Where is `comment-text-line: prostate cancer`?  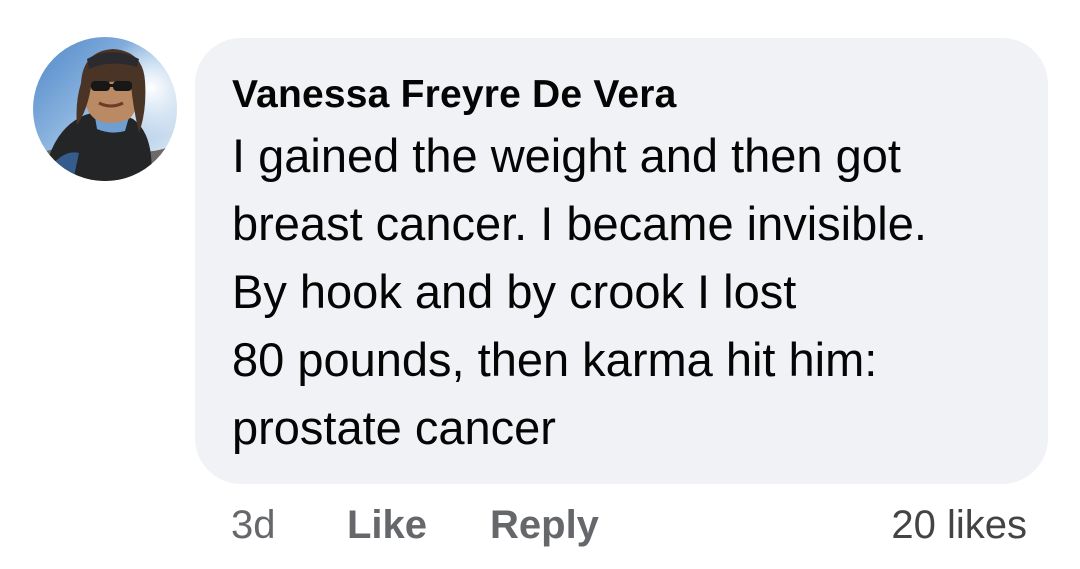 comment-text-line: prostate cancer is located at coordinates (394, 427).